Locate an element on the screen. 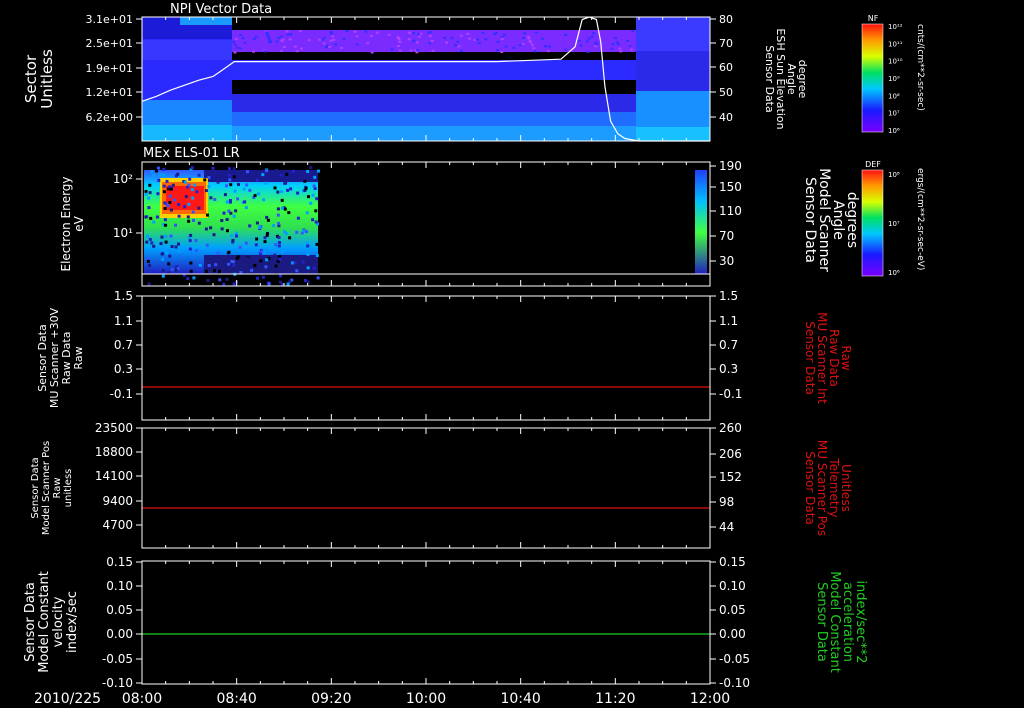  colorbar-nf-tick-label: 10⁶ is located at coordinates (894, 131).